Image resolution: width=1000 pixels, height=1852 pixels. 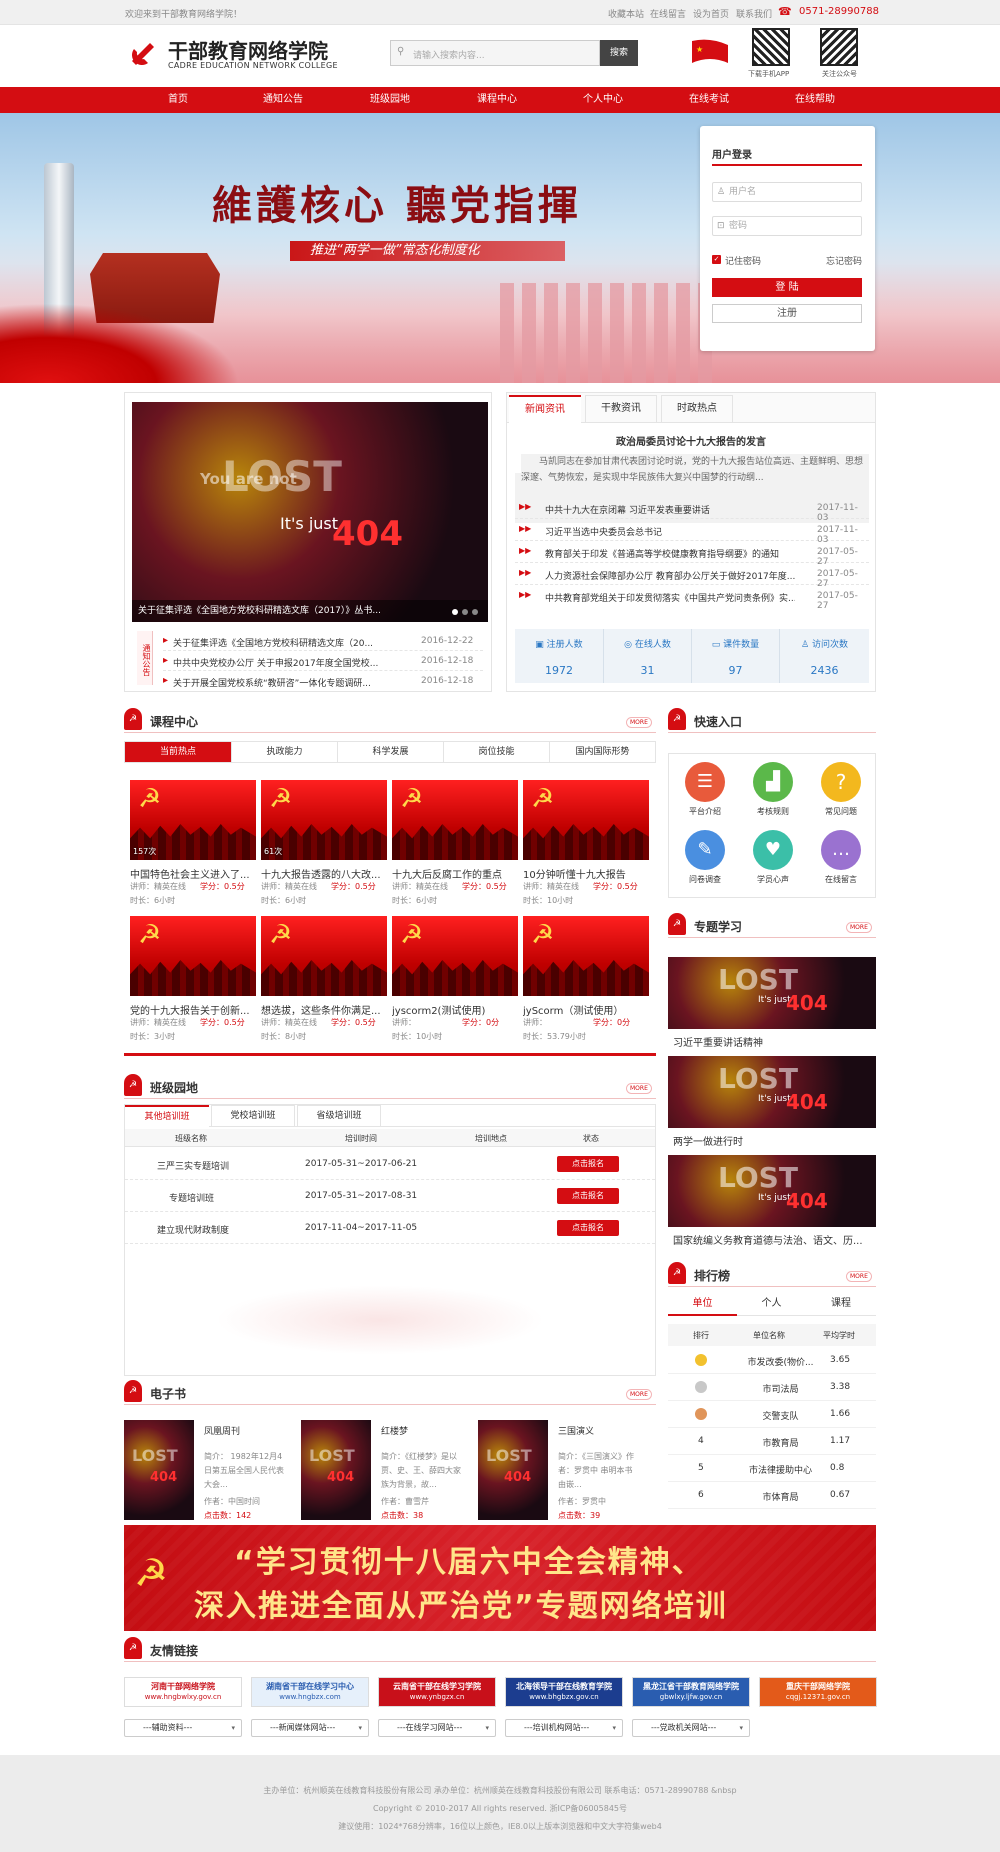 What do you see at coordinates (697, 409) in the screenshot?
I see `tab-politics: 时政热点` at bounding box center [697, 409].